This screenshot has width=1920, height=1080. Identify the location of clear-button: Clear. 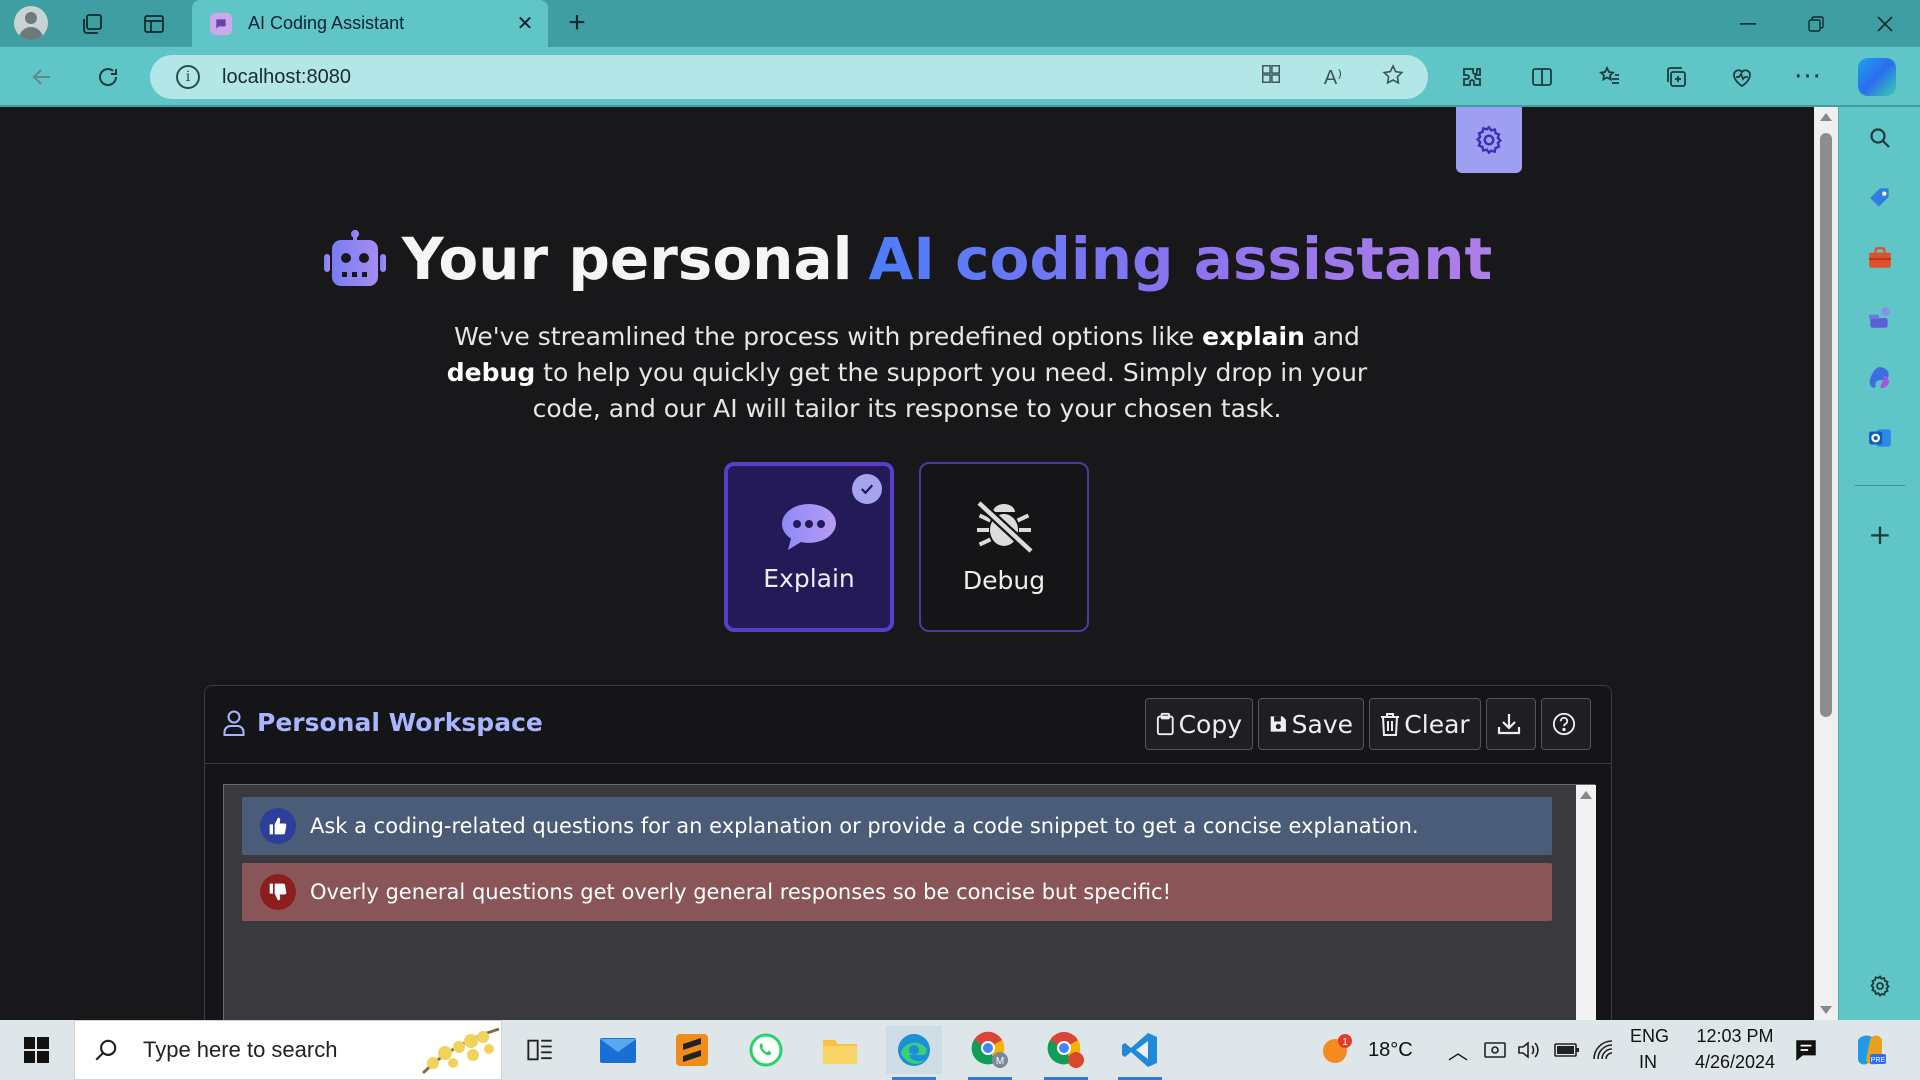
(1425, 724).